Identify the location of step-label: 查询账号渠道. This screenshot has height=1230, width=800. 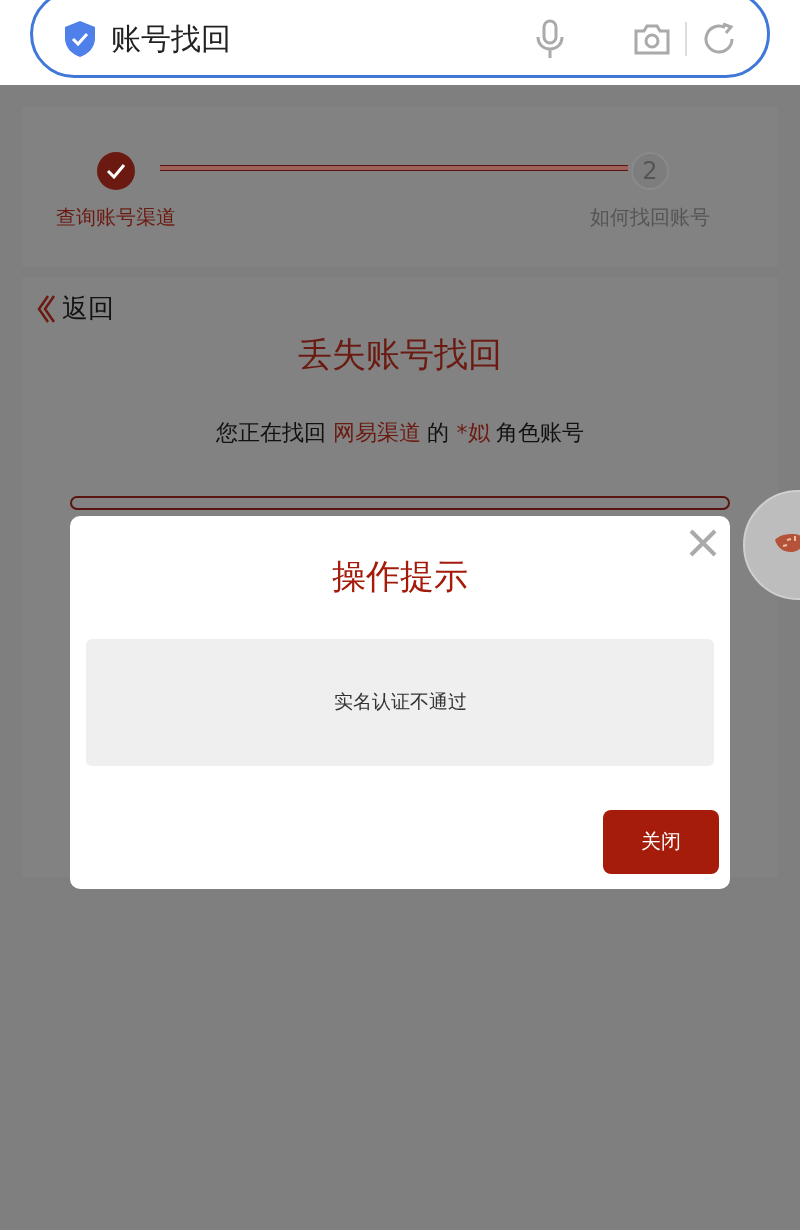
(116, 217).